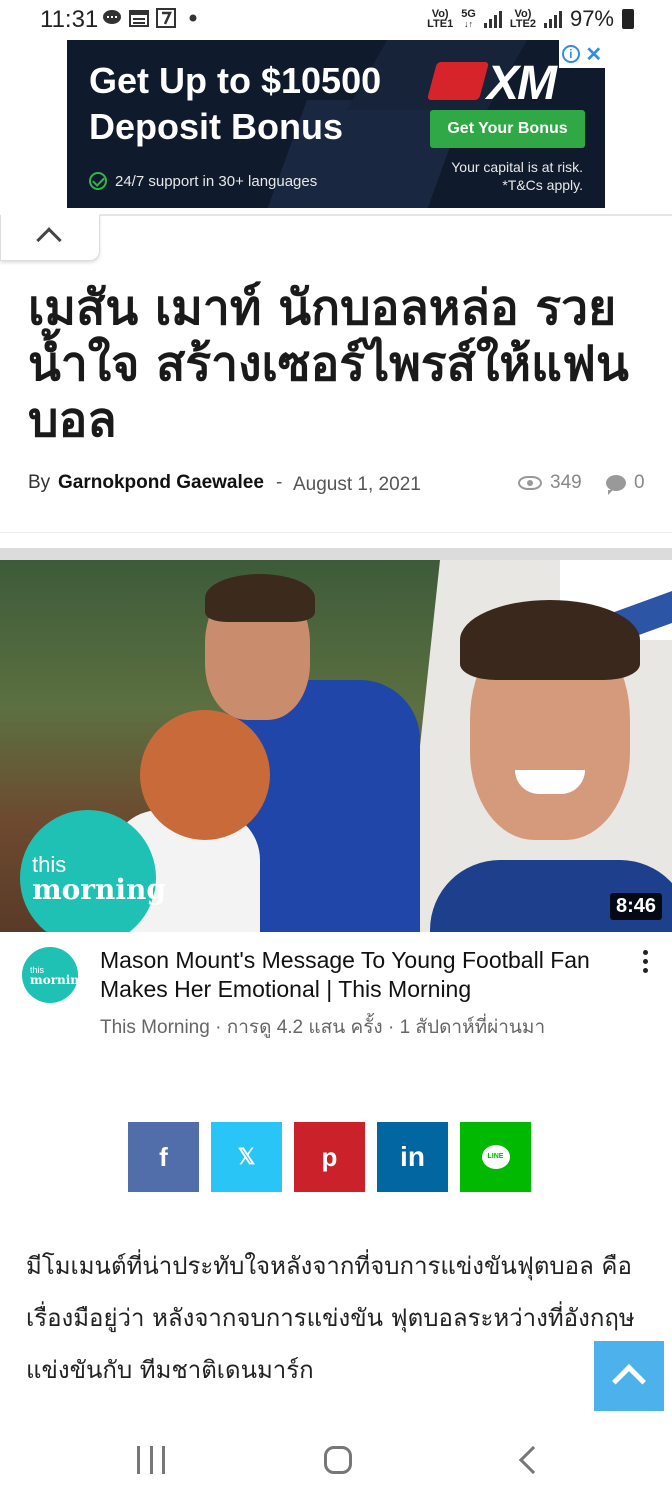  I want to click on view-count-value: 349, so click(566, 482).